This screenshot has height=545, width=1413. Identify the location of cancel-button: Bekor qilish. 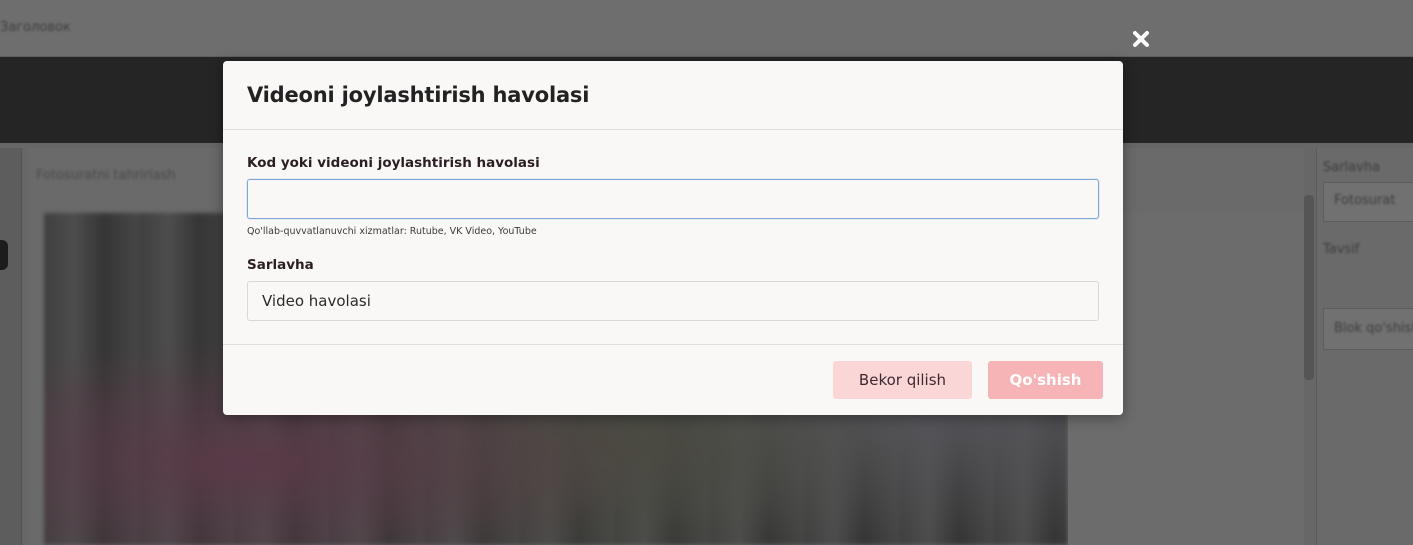
(902, 380).